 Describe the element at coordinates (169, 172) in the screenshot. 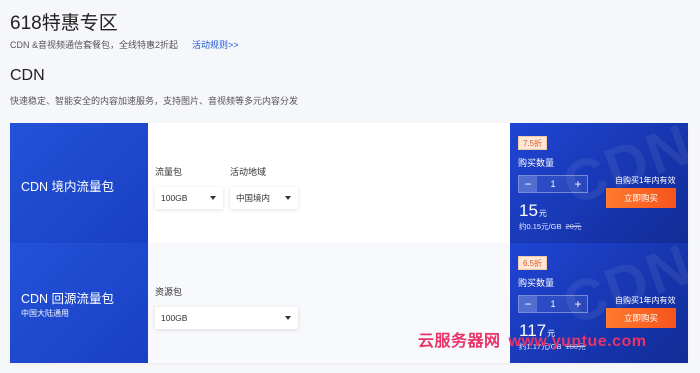

I see `option-label: 流量包` at that location.